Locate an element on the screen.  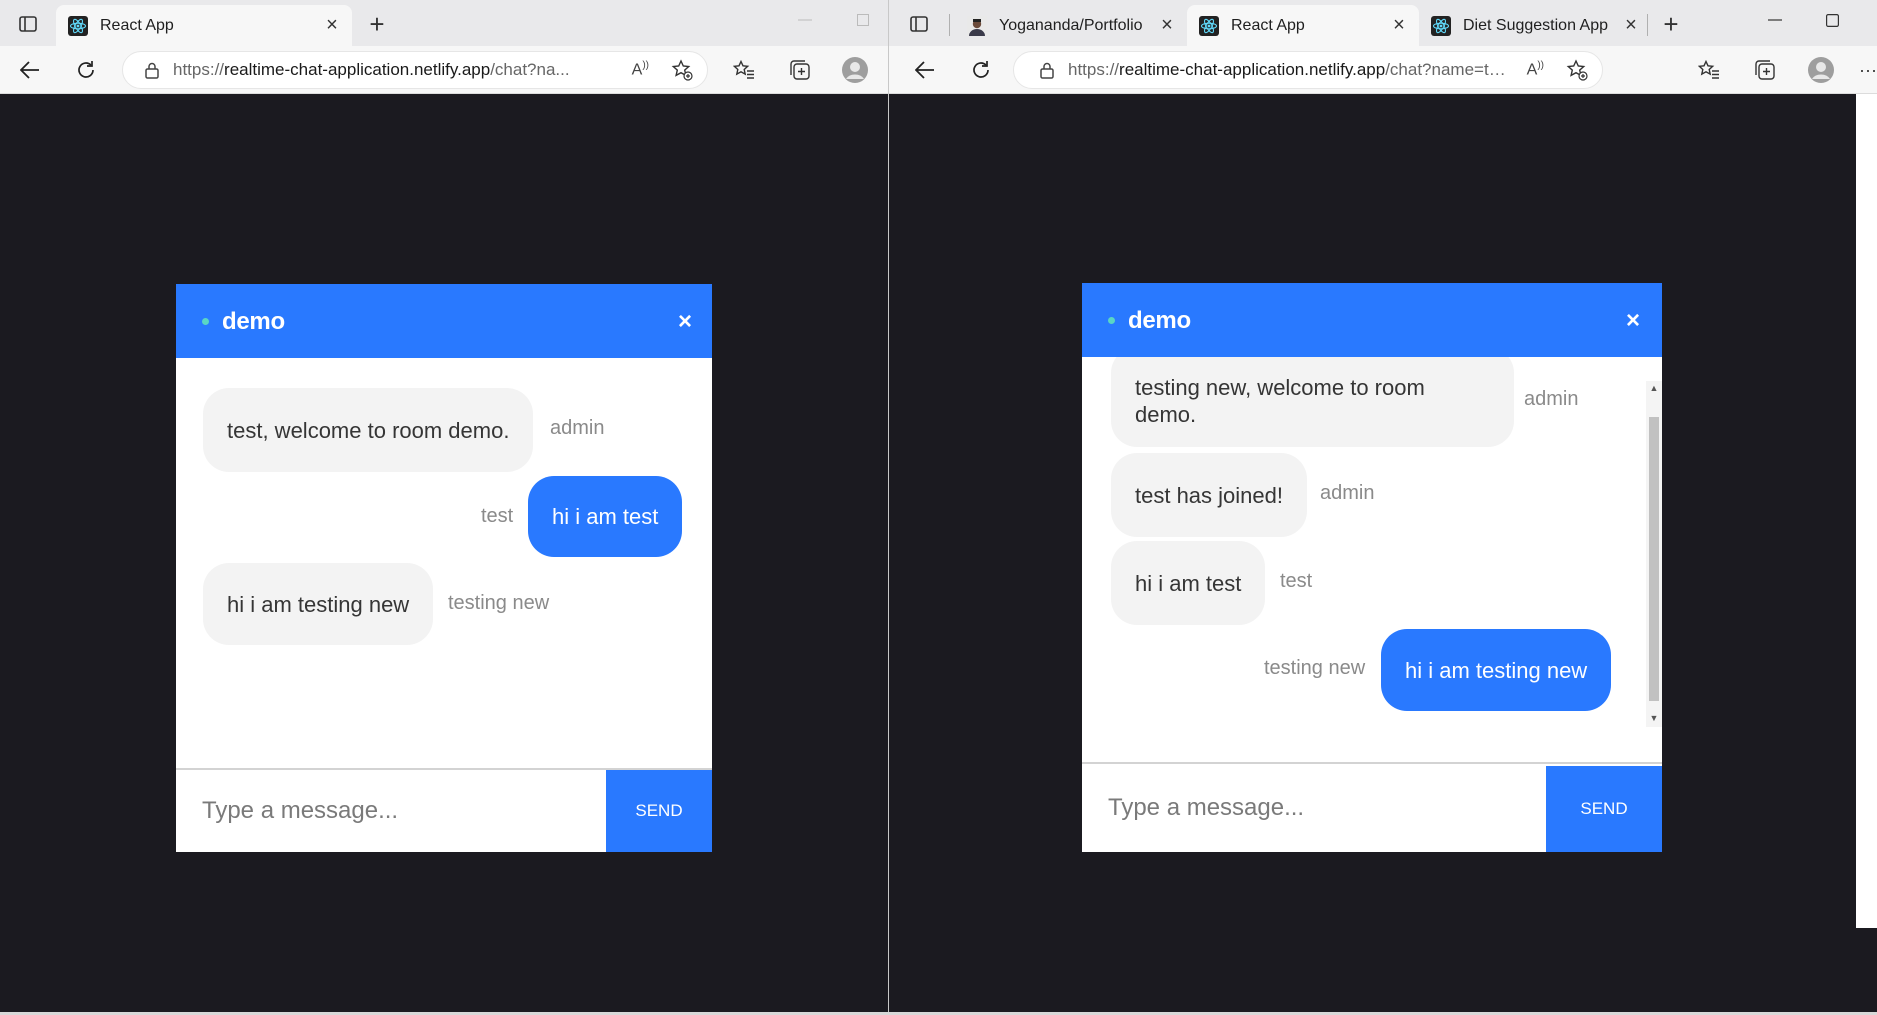
messages-scrollbar: ▲ ▼ is located at coordinates (1654, 554).